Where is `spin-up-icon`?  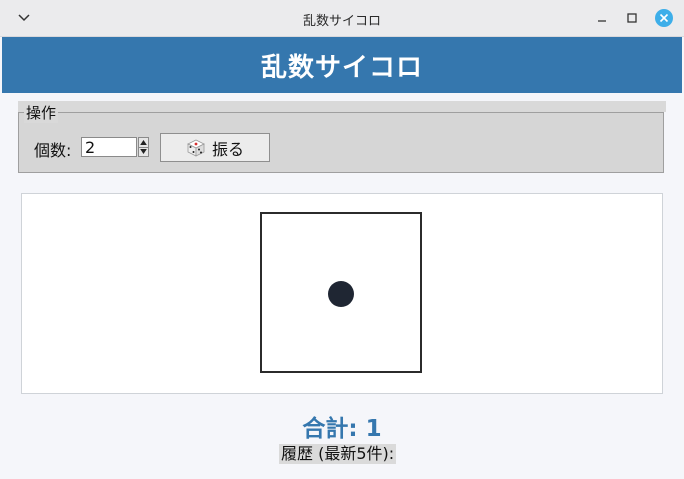
spin-up-icon is located at coordinates (143, 142).